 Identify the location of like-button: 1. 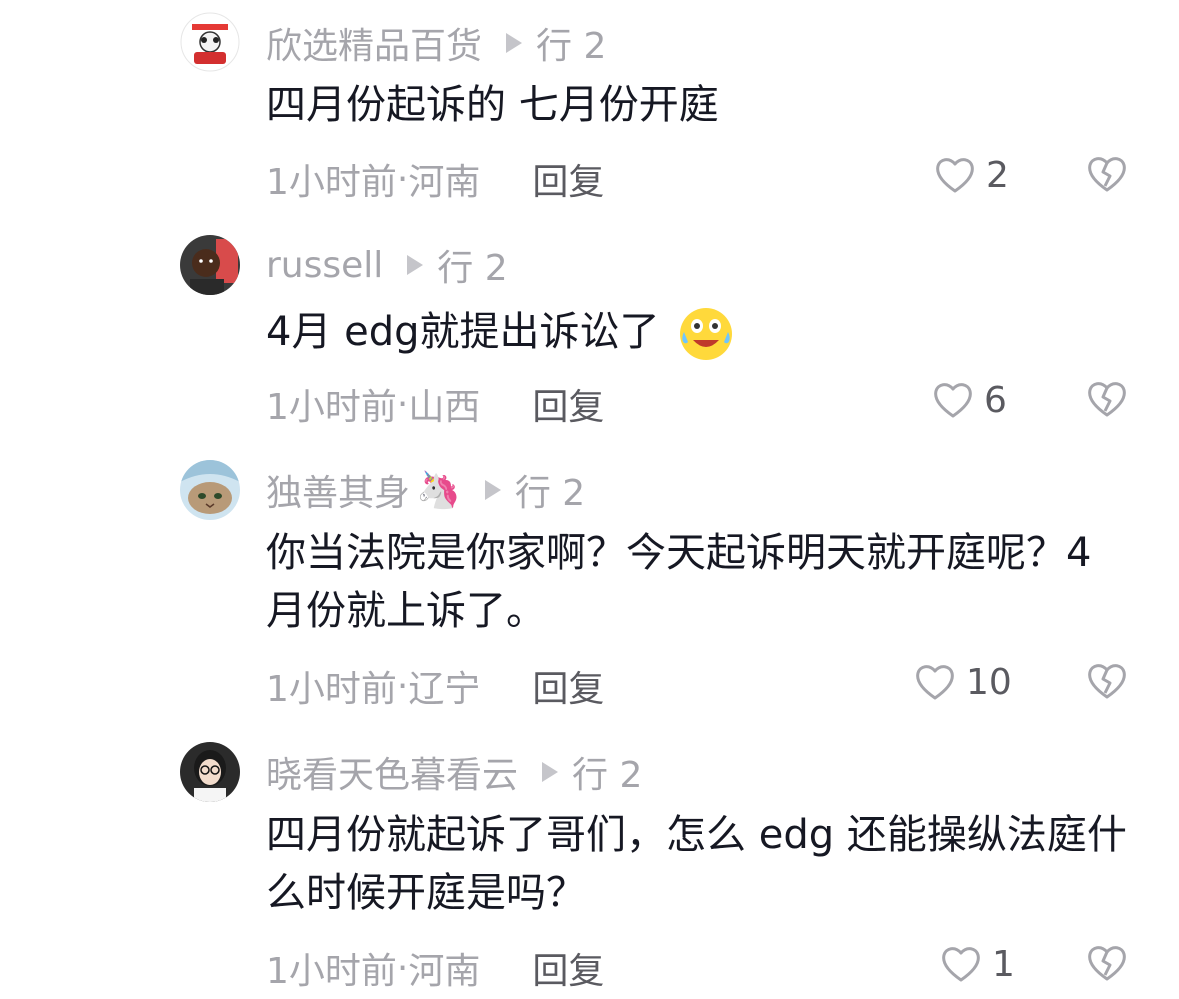
(977, 964).